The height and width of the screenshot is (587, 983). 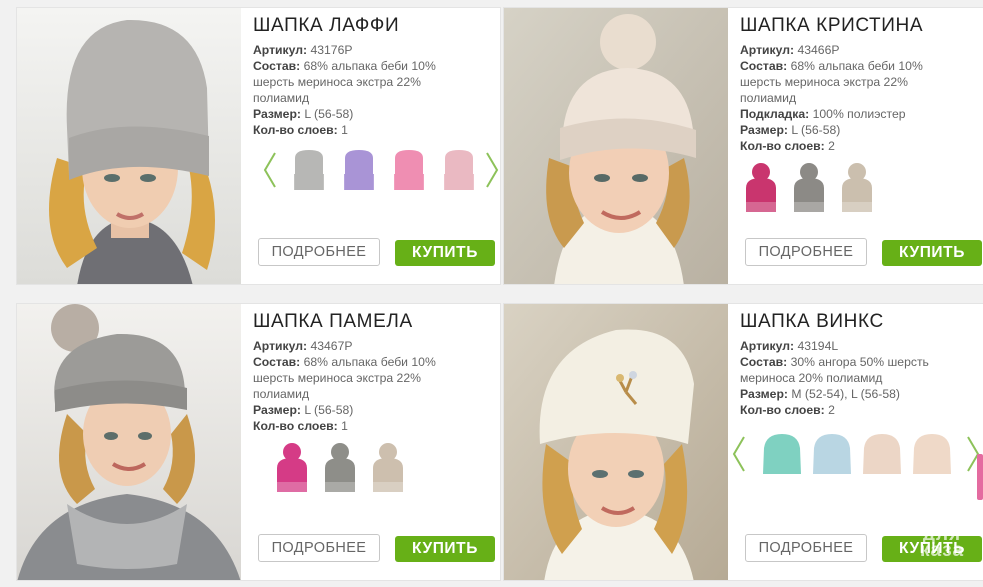 What do you see at coordinates (331, 346) in the screenshot?
I see `article-value: 43467Р` at bounding box center [331, 346].